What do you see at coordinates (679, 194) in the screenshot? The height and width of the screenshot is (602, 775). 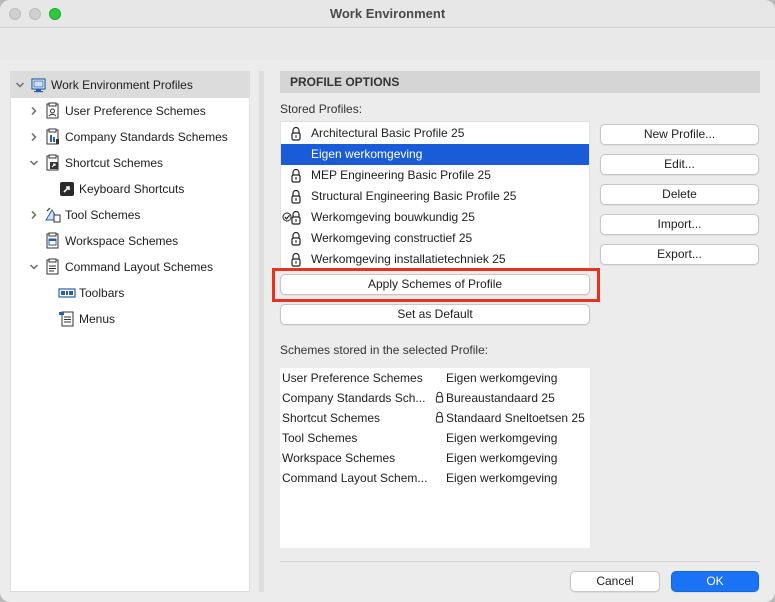 I see `delete-button: Delete` at bounding box center [679, 194].